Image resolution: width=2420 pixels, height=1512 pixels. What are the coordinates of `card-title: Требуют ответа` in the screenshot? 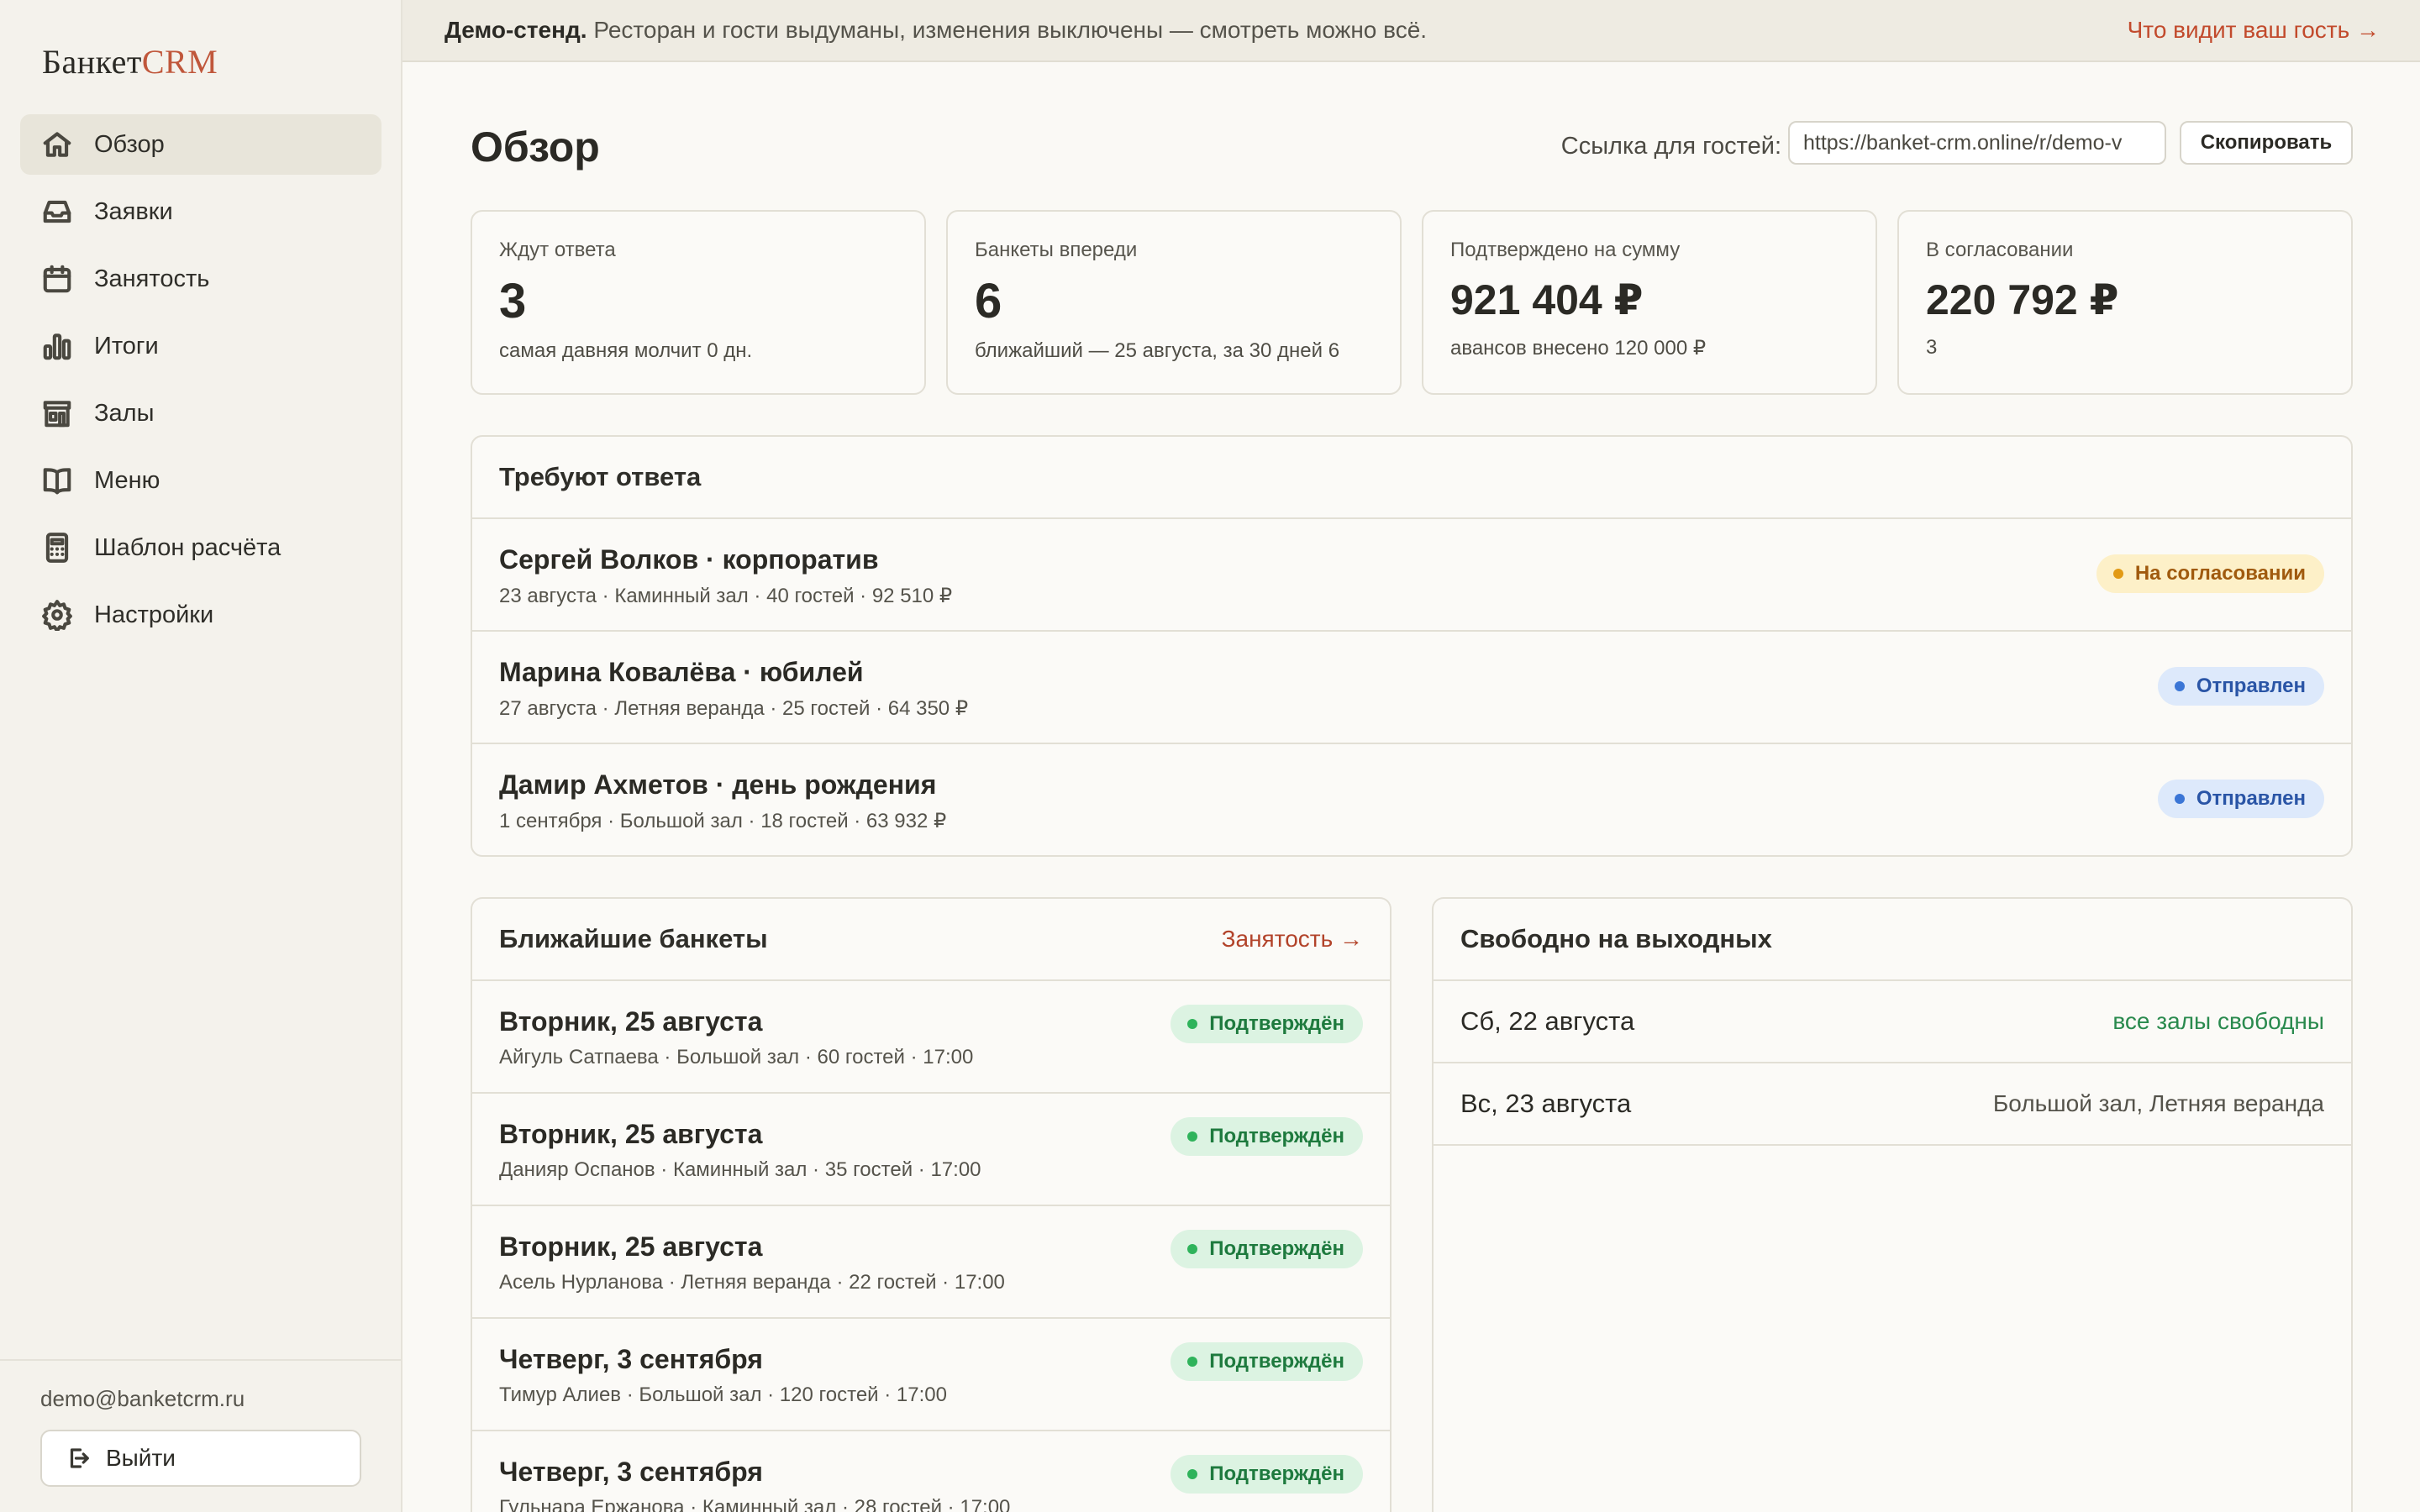 It's located at (600, 476).